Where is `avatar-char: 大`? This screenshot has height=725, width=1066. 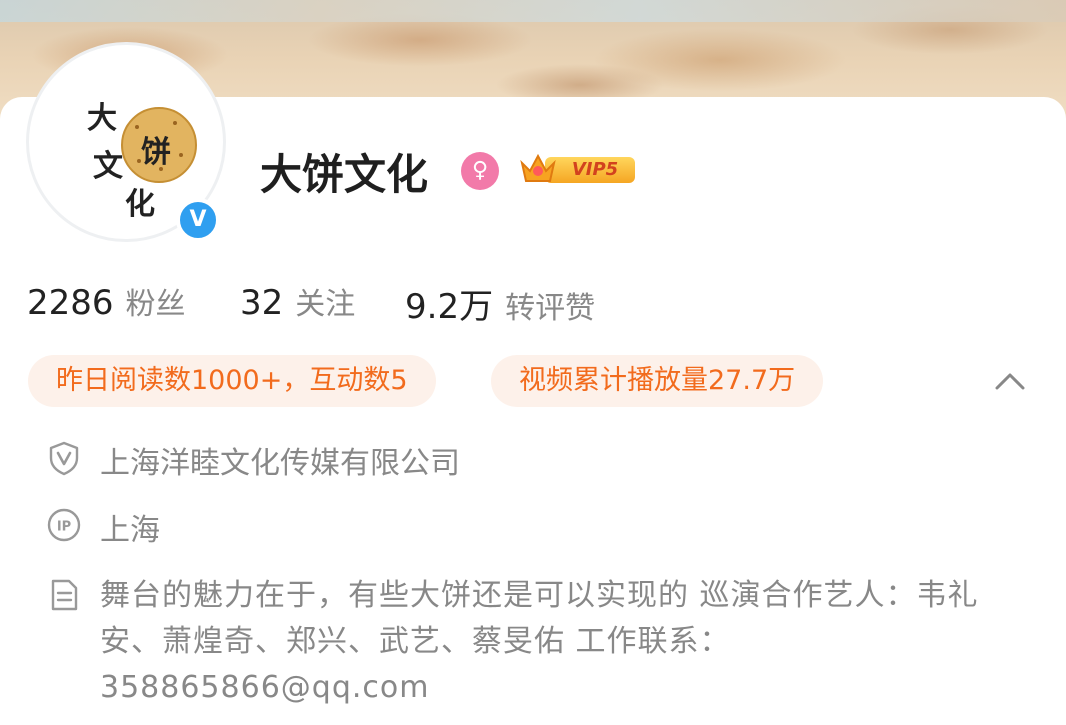 avatar-char: 大 is located at coordinates (102, 118).